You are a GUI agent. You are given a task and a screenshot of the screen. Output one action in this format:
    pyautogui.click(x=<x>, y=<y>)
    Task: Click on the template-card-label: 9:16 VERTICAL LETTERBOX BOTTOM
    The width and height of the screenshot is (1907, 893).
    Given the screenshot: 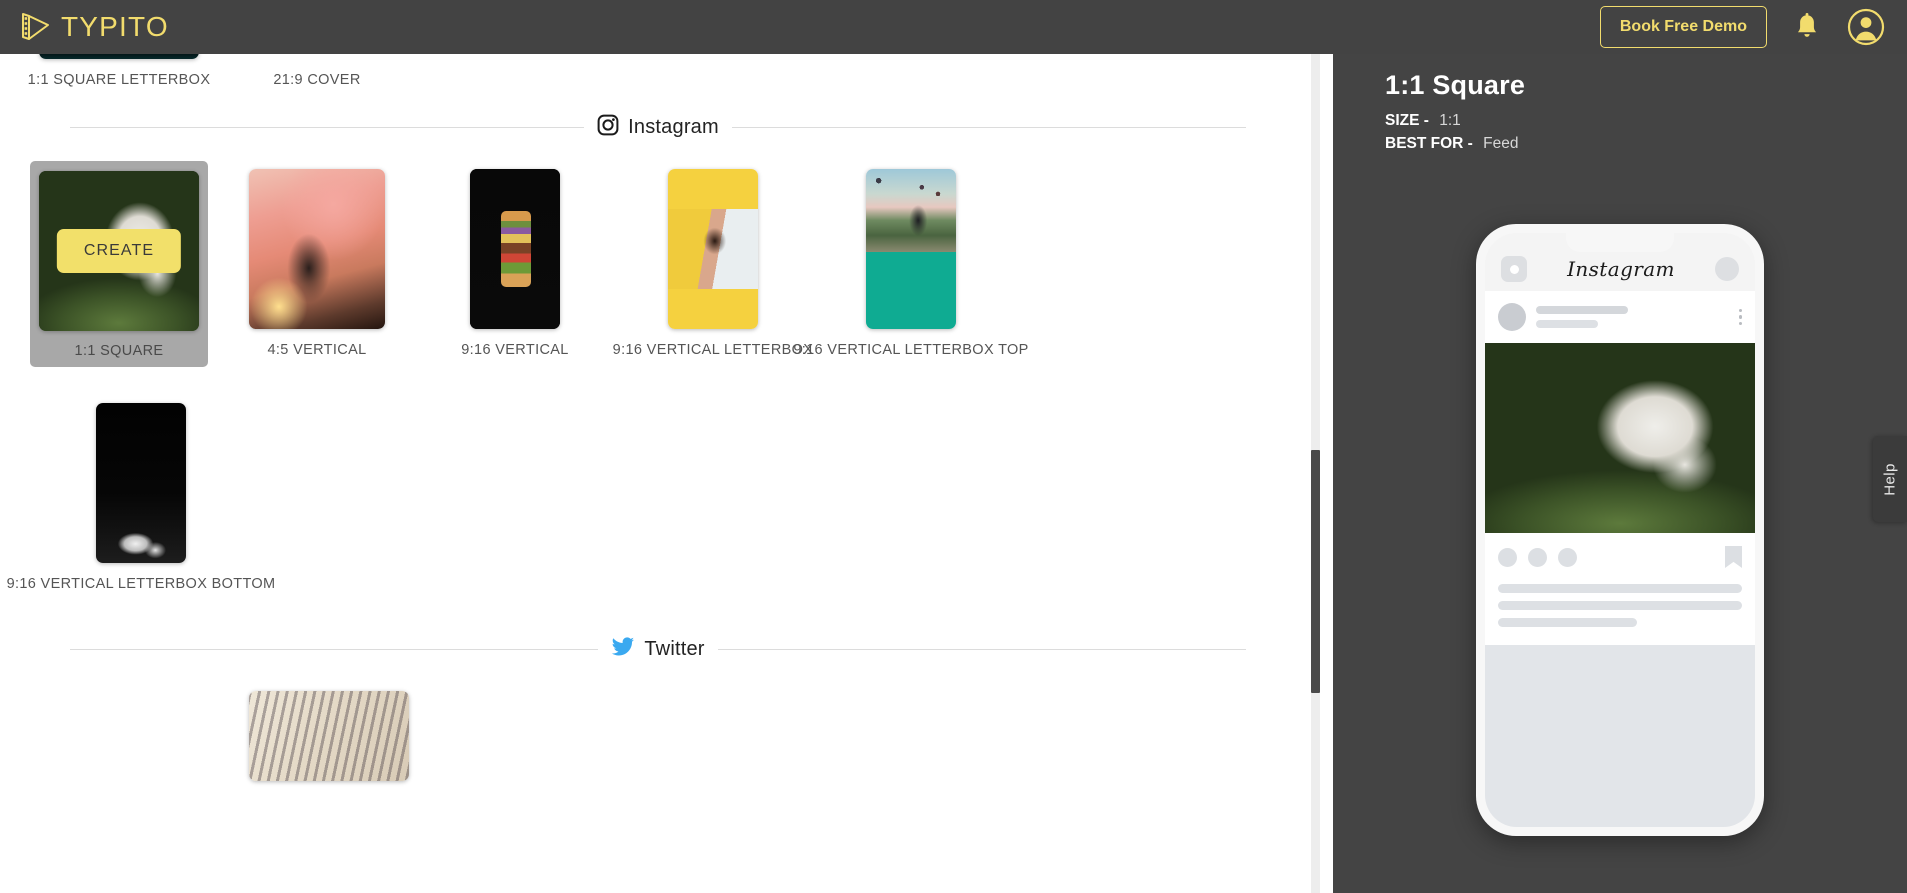 What is the action you would take?
    pyautogui.click(x=141, y=584)
    